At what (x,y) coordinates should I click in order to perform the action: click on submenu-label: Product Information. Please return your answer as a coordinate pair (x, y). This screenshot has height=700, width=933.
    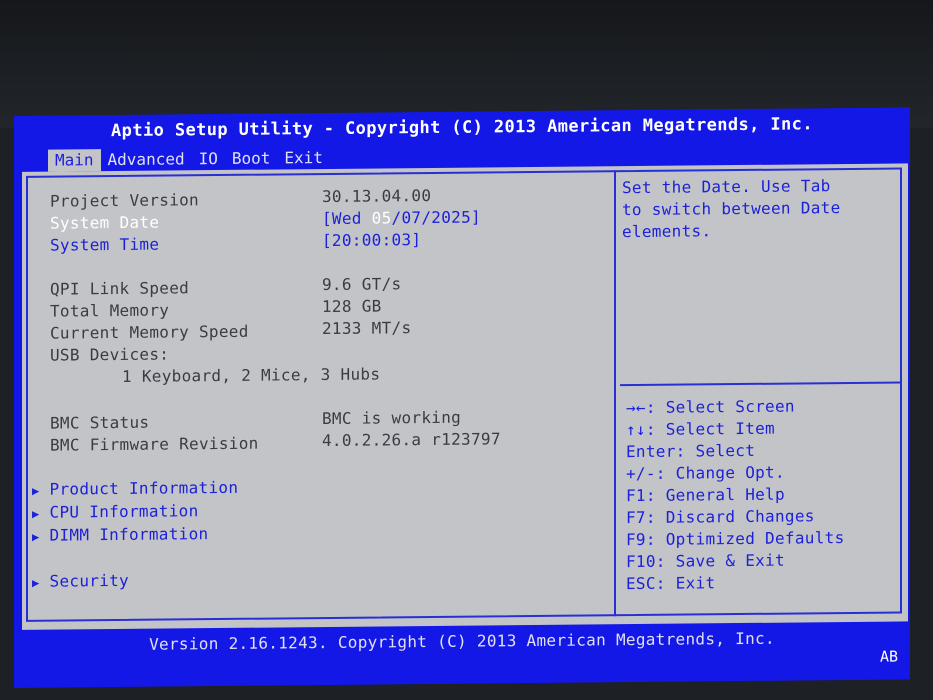
    Looking at the image, I should click on (144, 488).